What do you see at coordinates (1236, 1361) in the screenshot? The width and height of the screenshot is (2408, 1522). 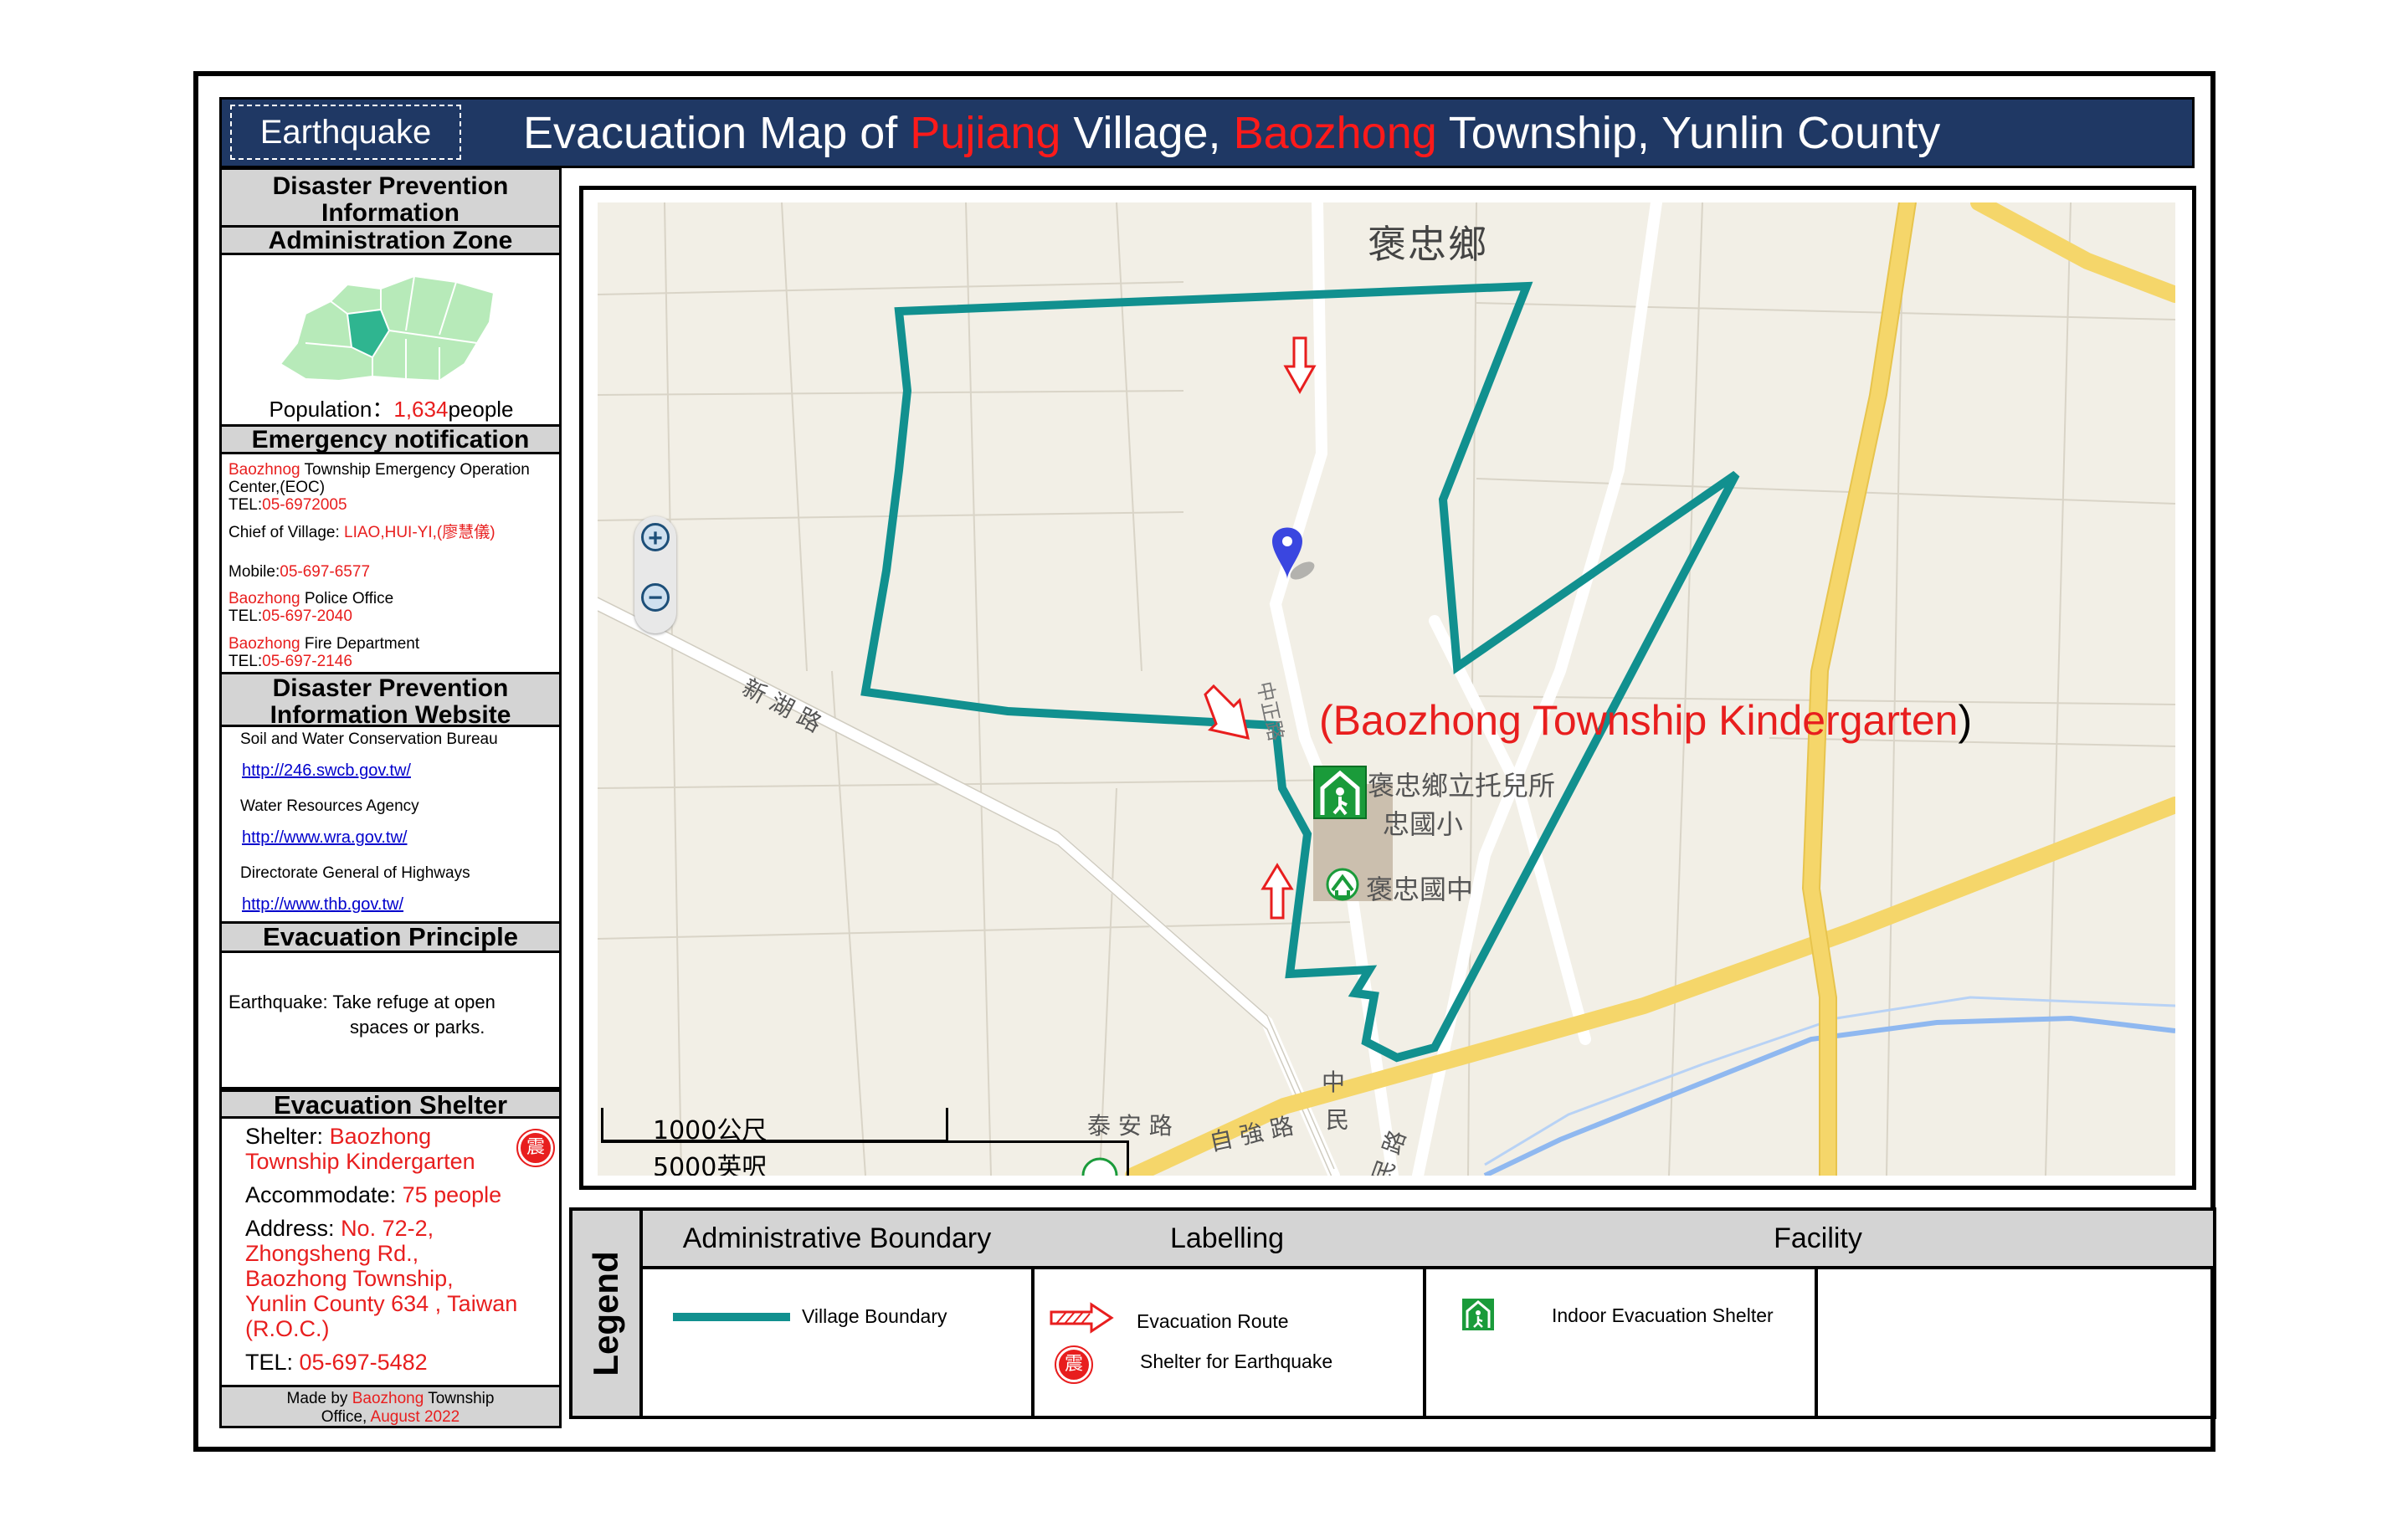 I see `earthquake-shelter-label: Shelter for Earthquake` at bounding box center [1236, 1361].